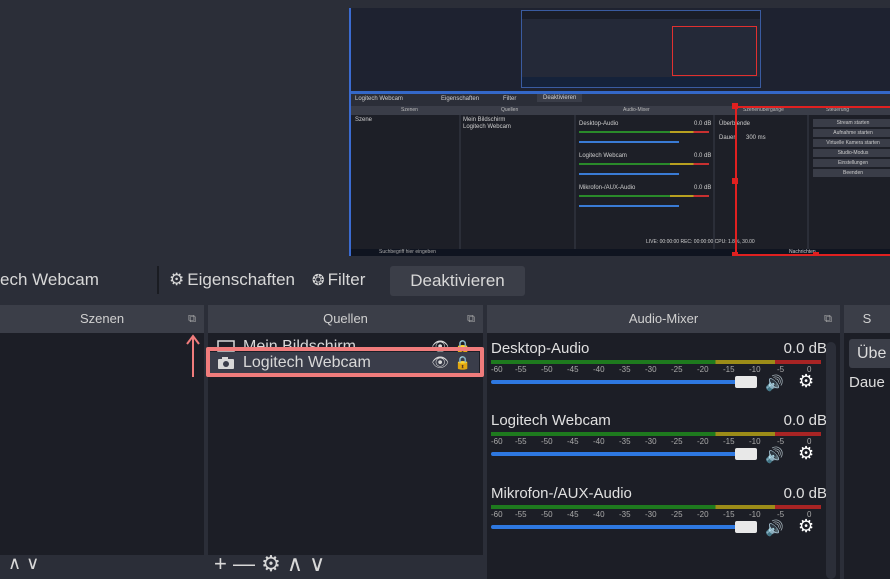 The width and height of the screenshot is (890, 579). Describe the element at coordinates (551, 420) in the screenshot. I see `mixer-channel-name: Logitech Webcam` at that location.